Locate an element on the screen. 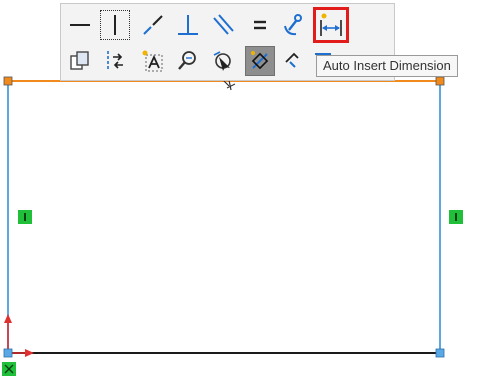  endpoint-bottom-right is located at coordinates (440, 353).